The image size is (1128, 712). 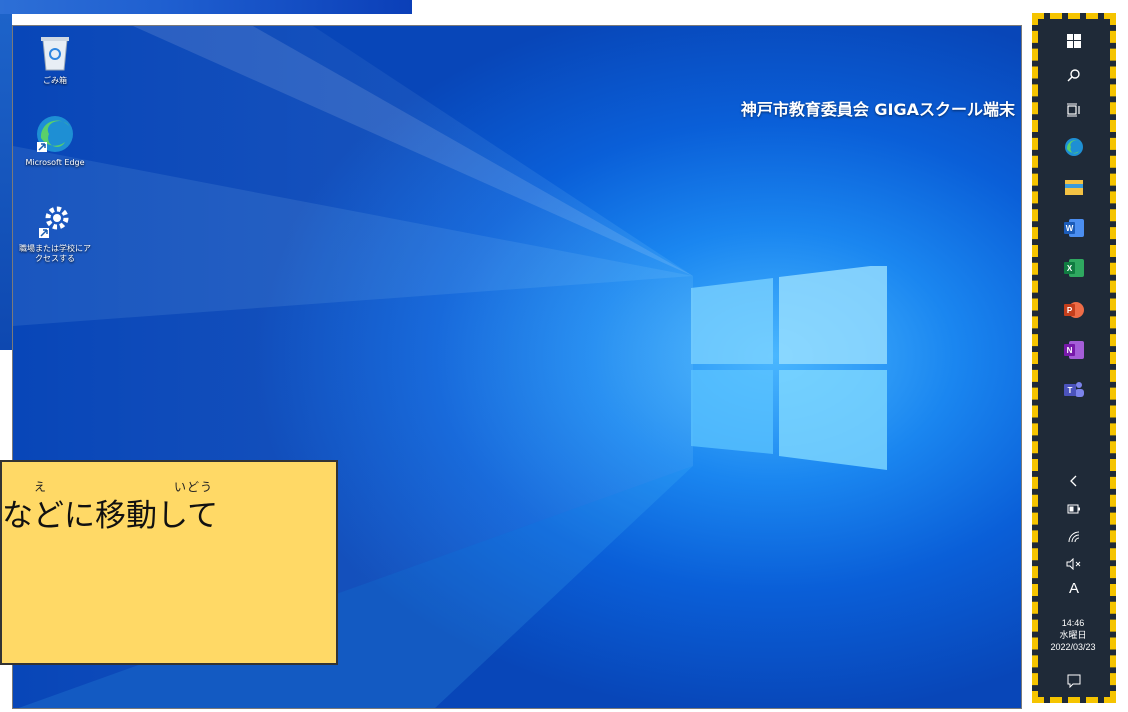 I want to click on recycle-bin-label: ごみ箱, so click(x=55, y=80).